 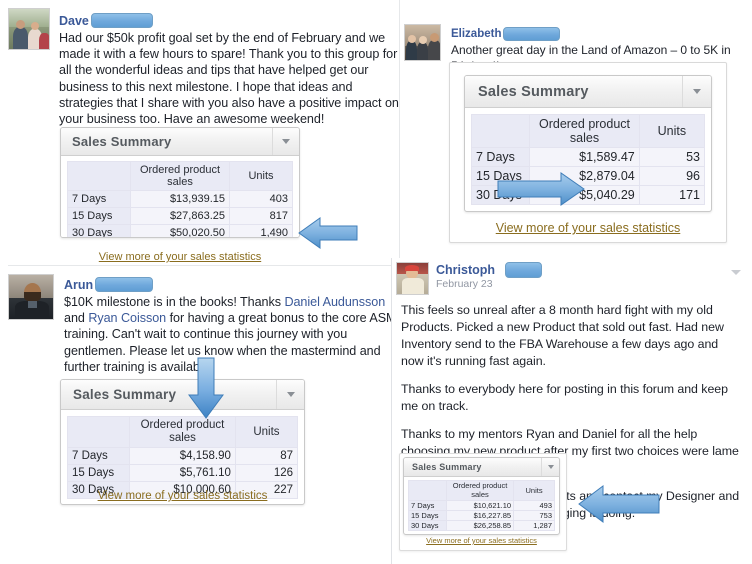 What do you see at coordinates (328, 233) in the screenshot?
I see `arrow-left-icon-dave` at bounding box center [328, 233].